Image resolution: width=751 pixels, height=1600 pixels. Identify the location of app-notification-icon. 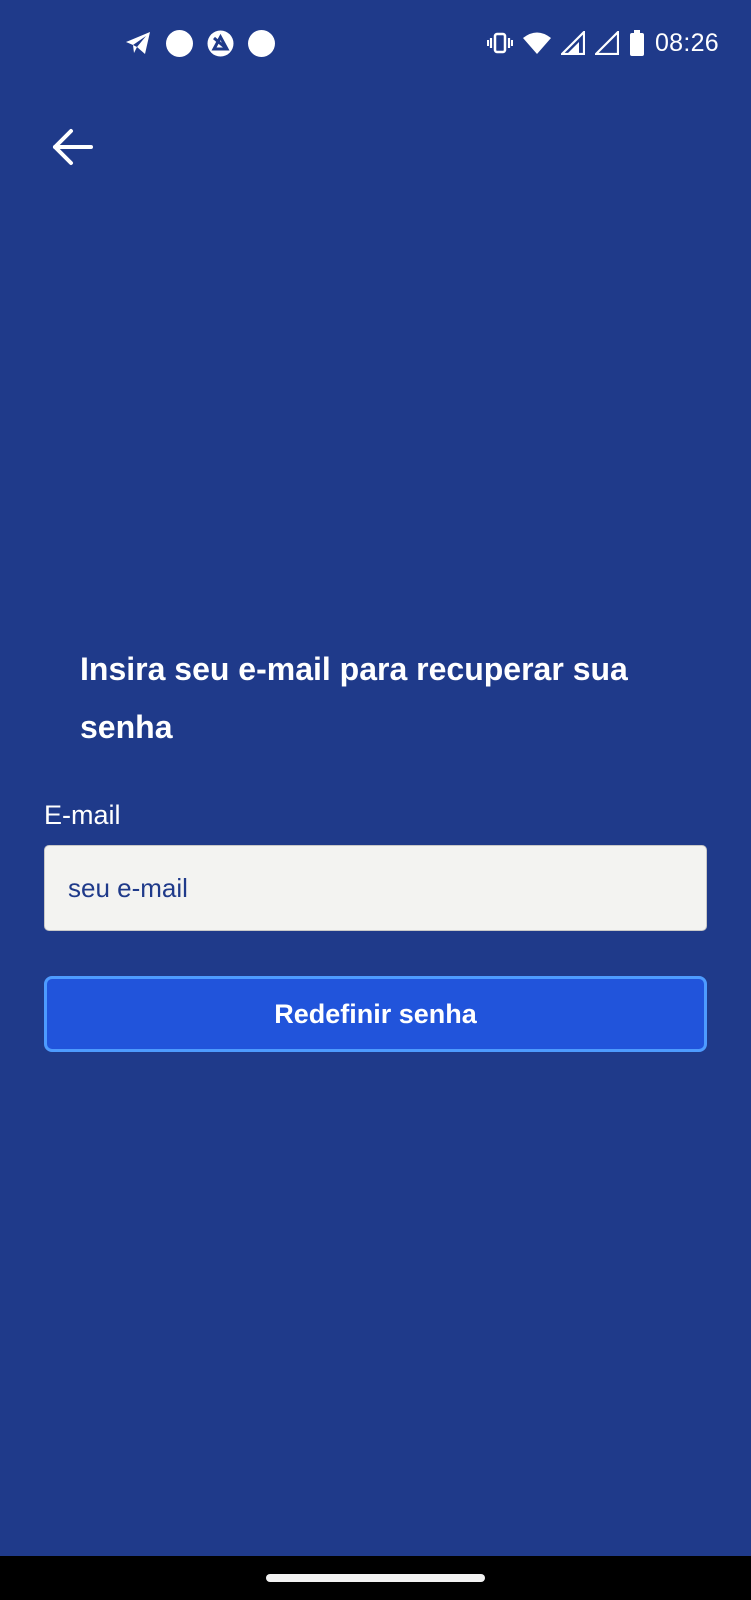
(220, 43).